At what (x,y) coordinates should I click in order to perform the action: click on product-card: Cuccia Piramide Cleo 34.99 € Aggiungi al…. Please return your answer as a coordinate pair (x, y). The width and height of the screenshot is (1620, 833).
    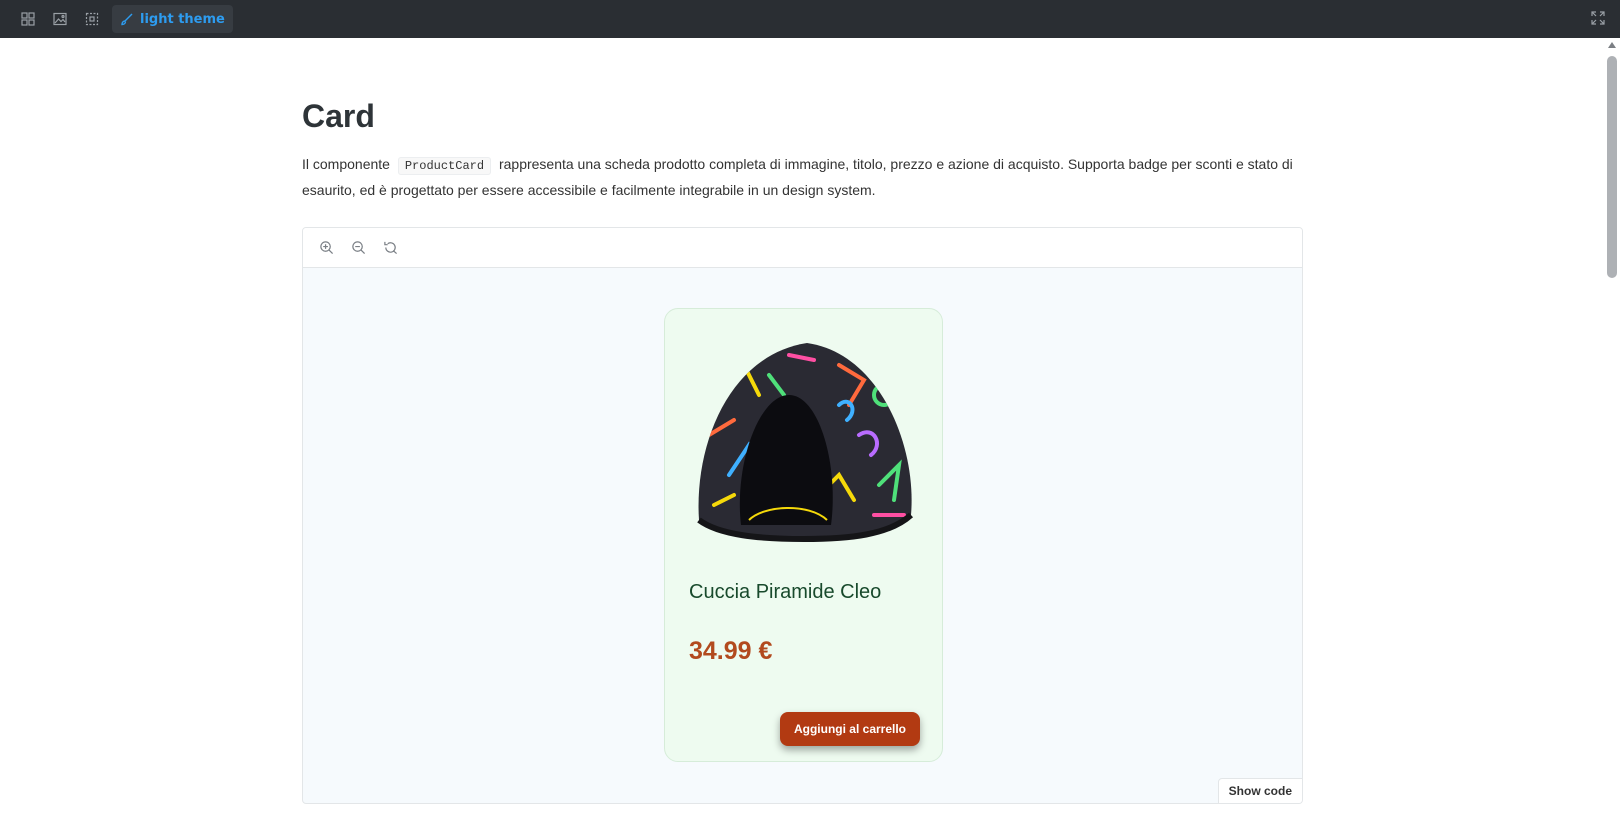
    Looking at the image, I should click on (803, 535).